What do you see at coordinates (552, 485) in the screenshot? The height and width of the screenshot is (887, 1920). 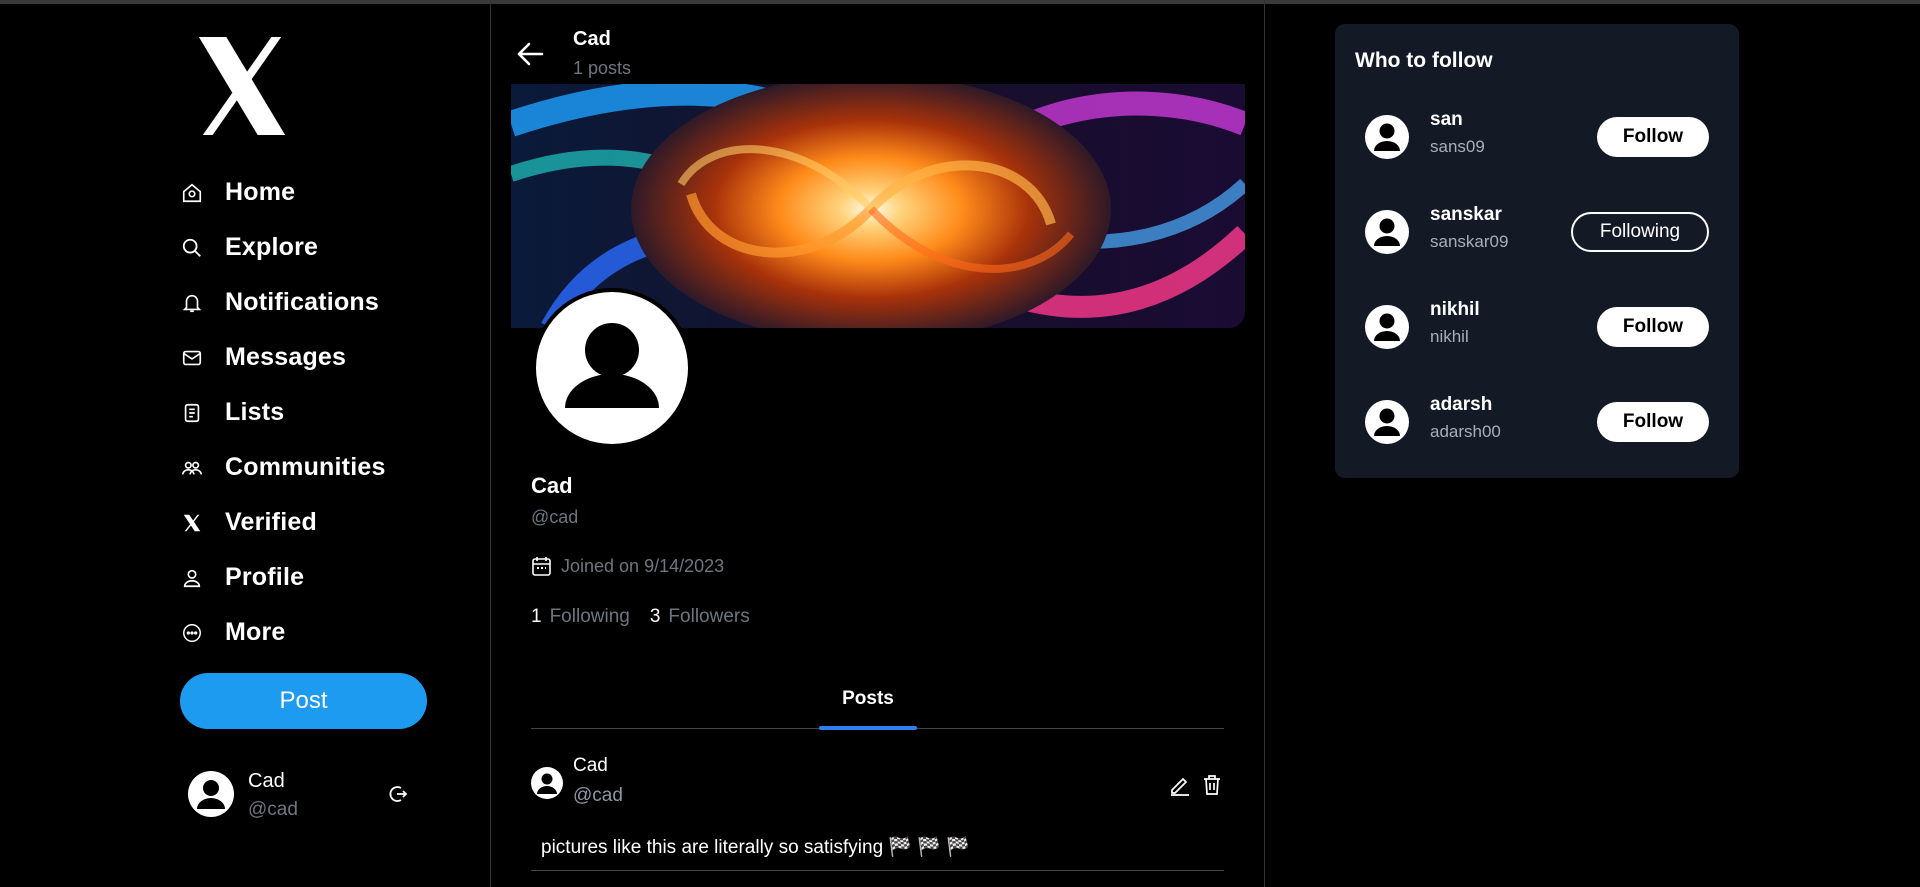 I see `profile-name: Cad` at bounding box center [552, 485].